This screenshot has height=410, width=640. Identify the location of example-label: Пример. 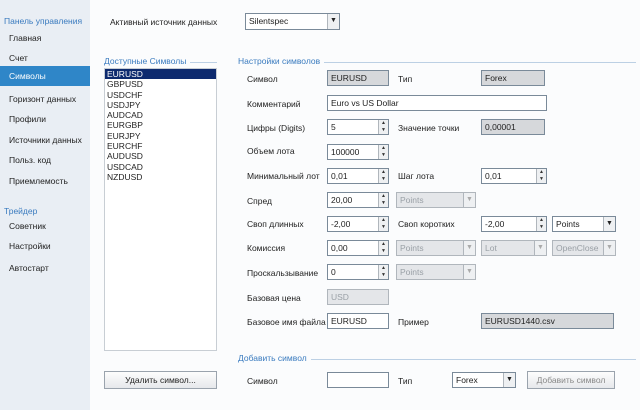
(413, 322).